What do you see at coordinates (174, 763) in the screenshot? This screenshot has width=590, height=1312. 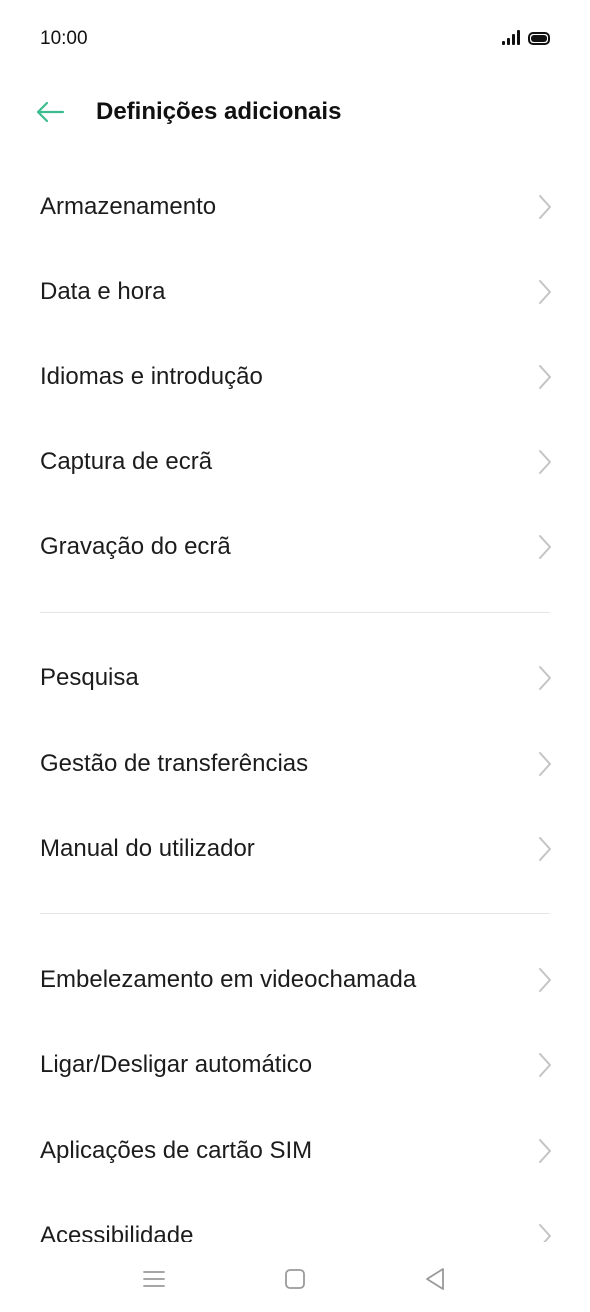 I see `list-item-label: Gestão de transferências` at bounding box center [174, 763].